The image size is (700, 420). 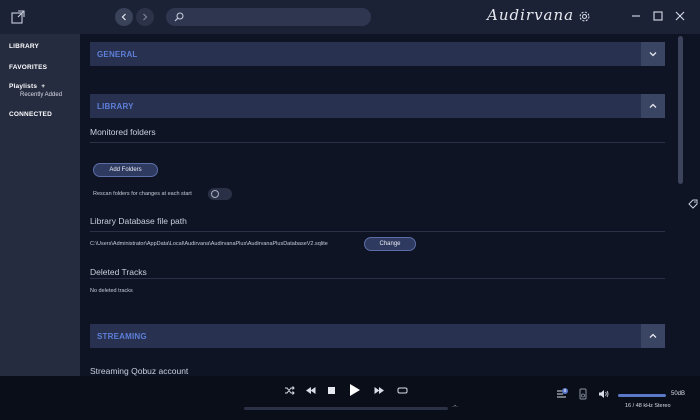 I want to click on rescan-toggle, so click(x=220, y=194).